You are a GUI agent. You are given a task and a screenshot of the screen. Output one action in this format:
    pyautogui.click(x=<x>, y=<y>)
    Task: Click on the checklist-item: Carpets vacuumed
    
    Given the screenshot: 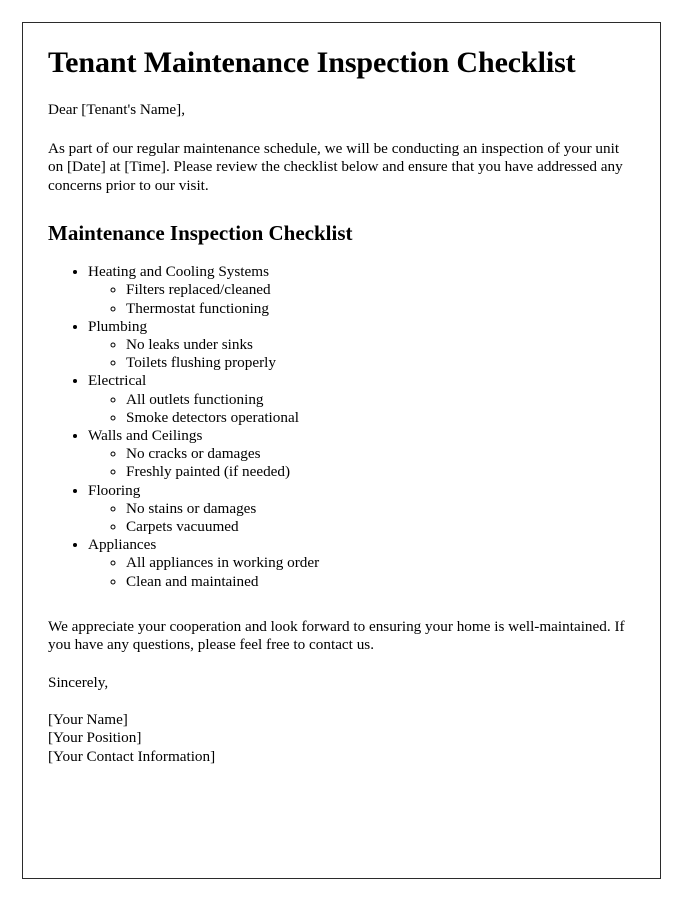 What is the action you would take?
    pyautogui.click(x=375, y=527)
    